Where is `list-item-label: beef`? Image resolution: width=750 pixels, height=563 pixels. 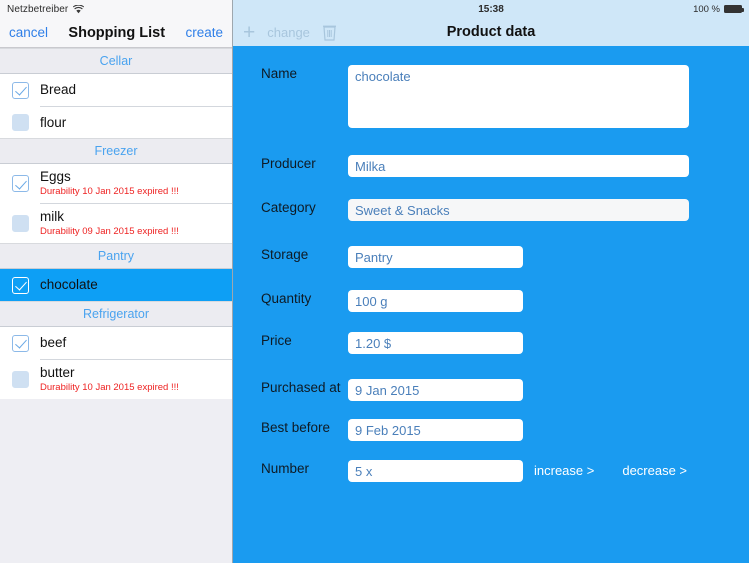 list-item-label: beef is located at coordinates (53, 342).